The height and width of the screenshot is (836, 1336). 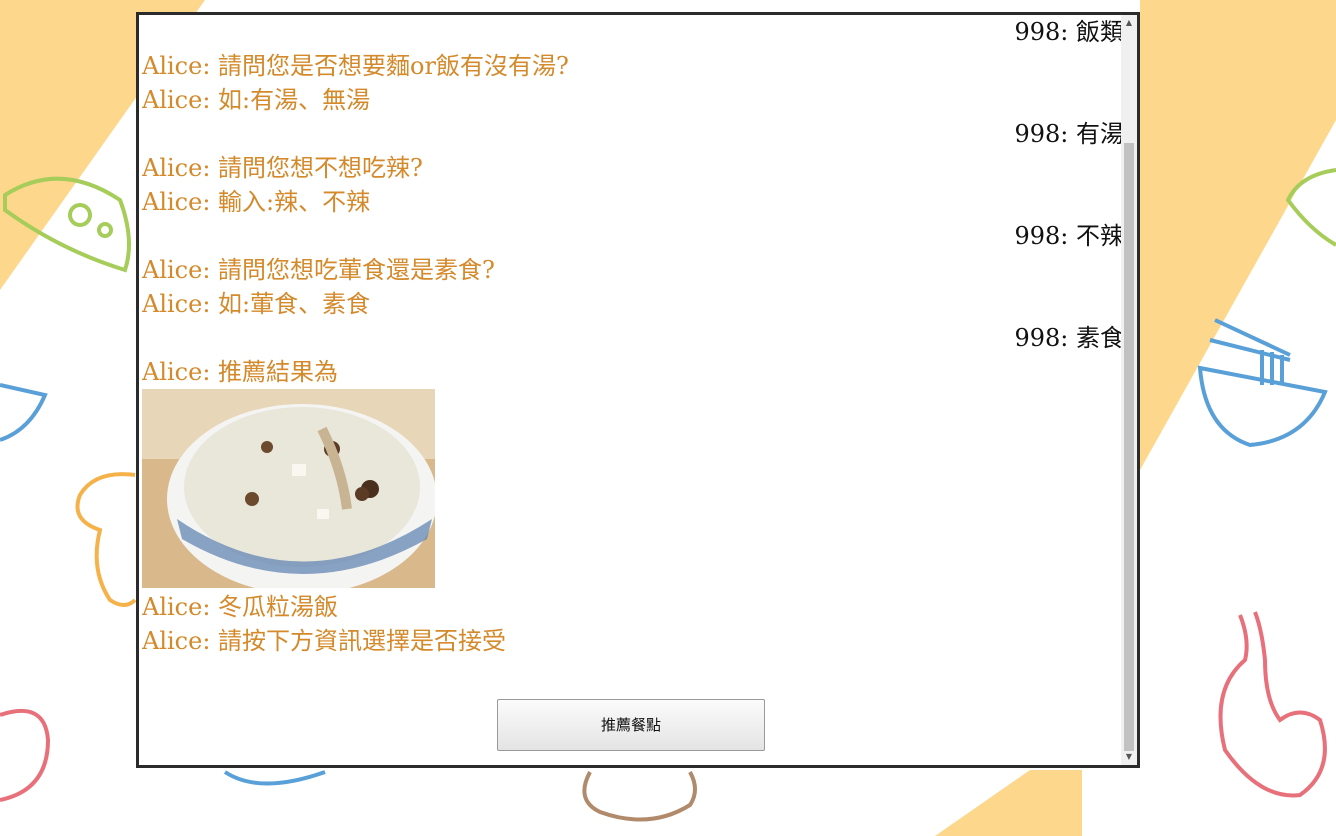 I want to click on user-message: 998: 有湯, so click(x=1069, y=134).